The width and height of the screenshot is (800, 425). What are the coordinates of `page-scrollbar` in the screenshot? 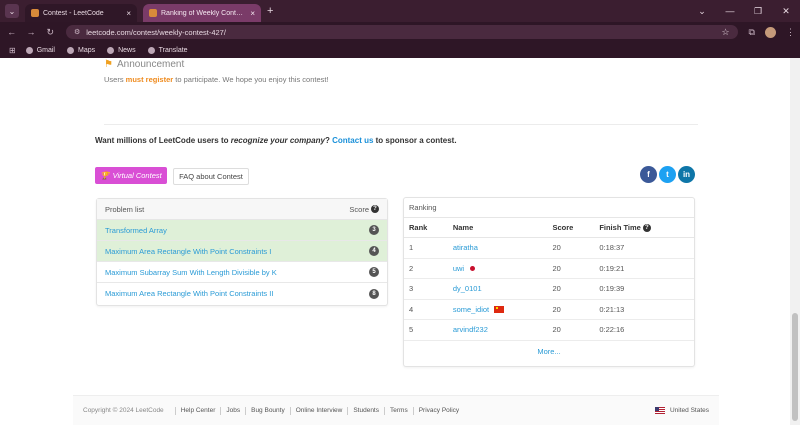 It's located at (795, 241).